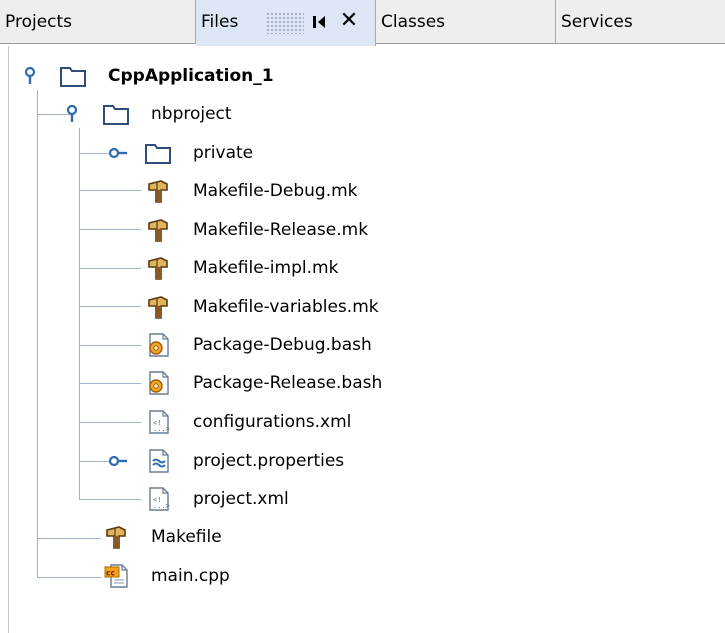 The image size is (725, 633). Describe the element at coordinates (281, 230) in the screenshot. I see `tree-node-label: Makefile-Release.mk` at that location.